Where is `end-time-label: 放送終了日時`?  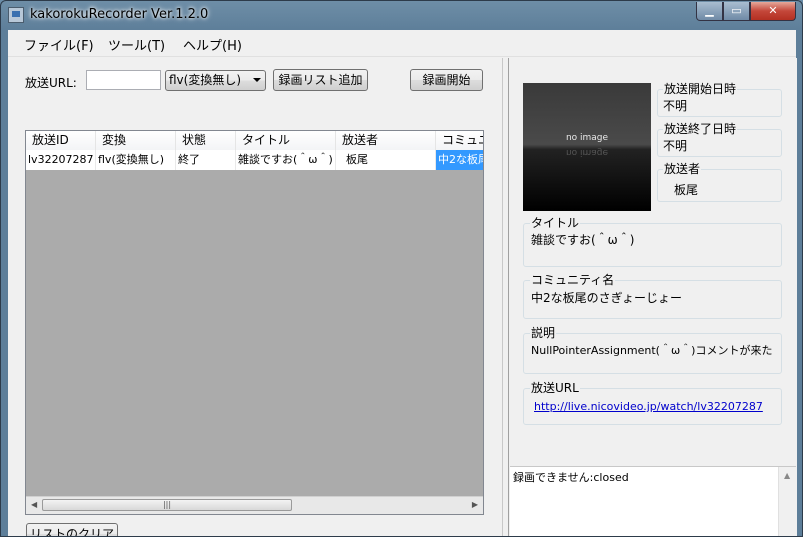 end-time-label: 放送終了日時 is located at coordinates (700, 129).